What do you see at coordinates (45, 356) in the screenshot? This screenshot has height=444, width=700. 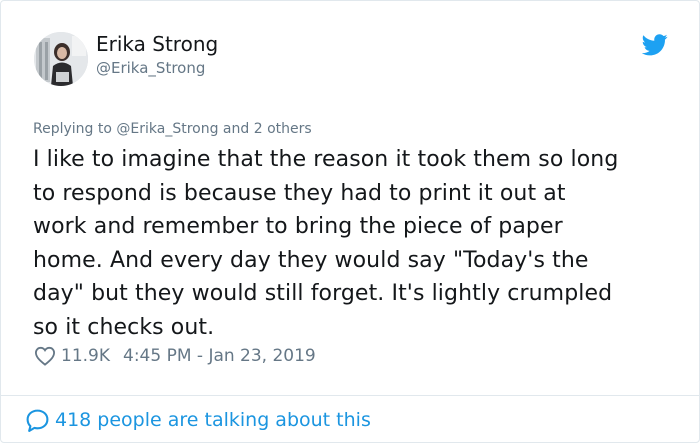 I see `heart-outline-icon` at bounding box center [45, 356].